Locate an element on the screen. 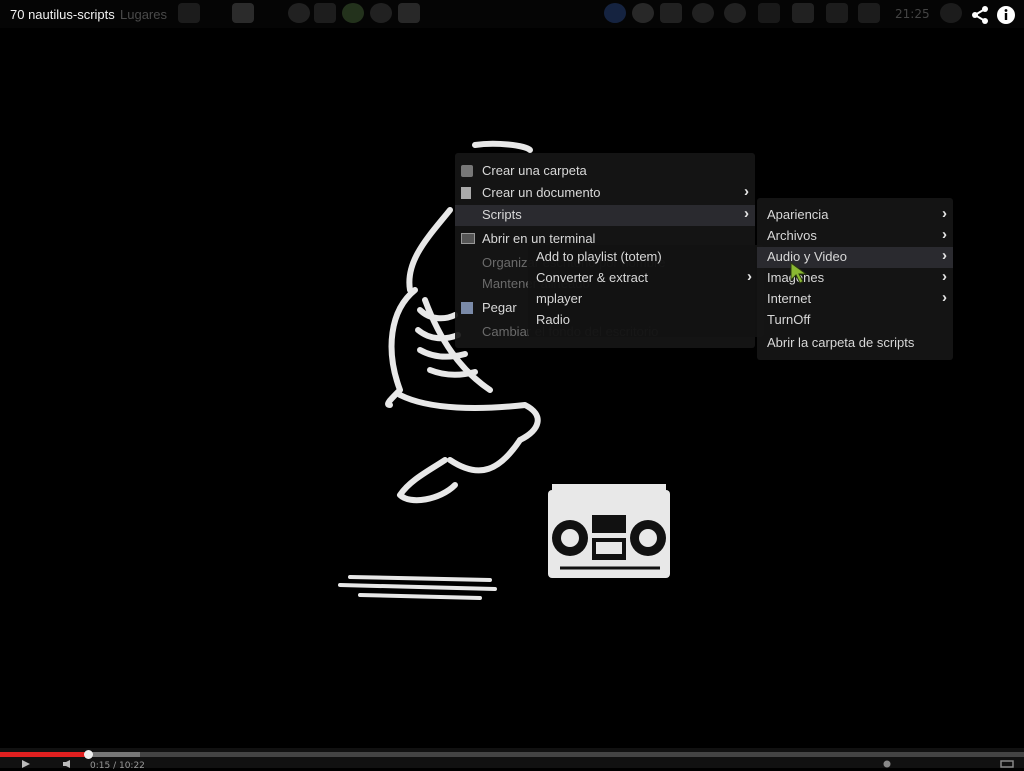 This screenshot has width=1024, height=771. app-launcher-icon is located at coordinates (189, 13).